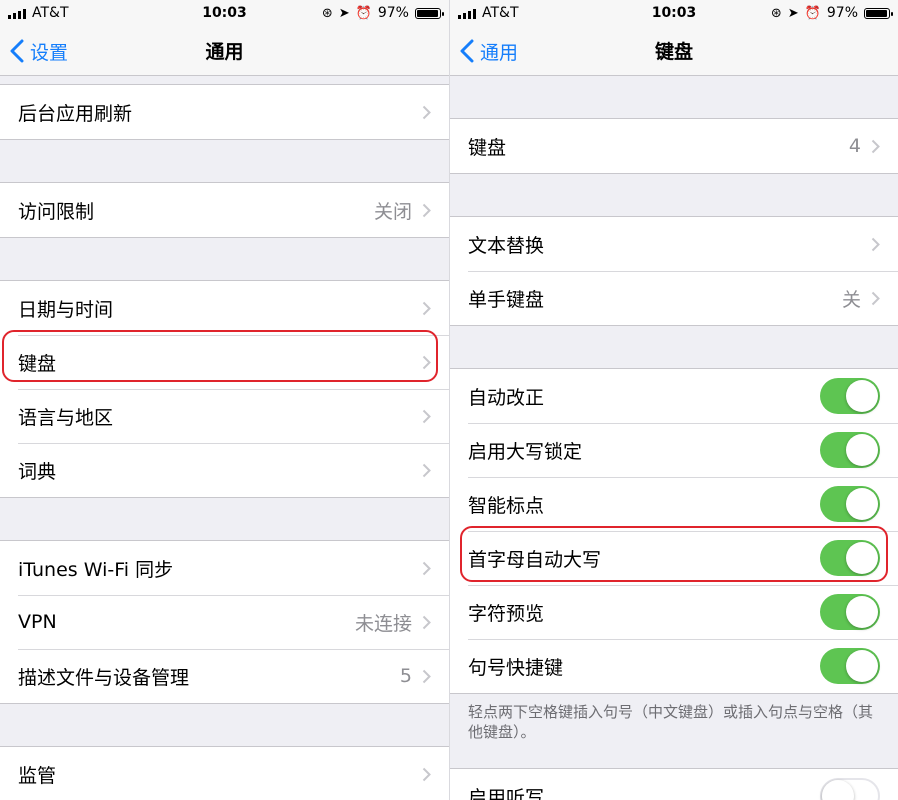  What do you see at coordinates (96, 569) in the screenshot?
I see `row-label: iTunes Wi-Fi 同步` at bounding box center [96, 569].